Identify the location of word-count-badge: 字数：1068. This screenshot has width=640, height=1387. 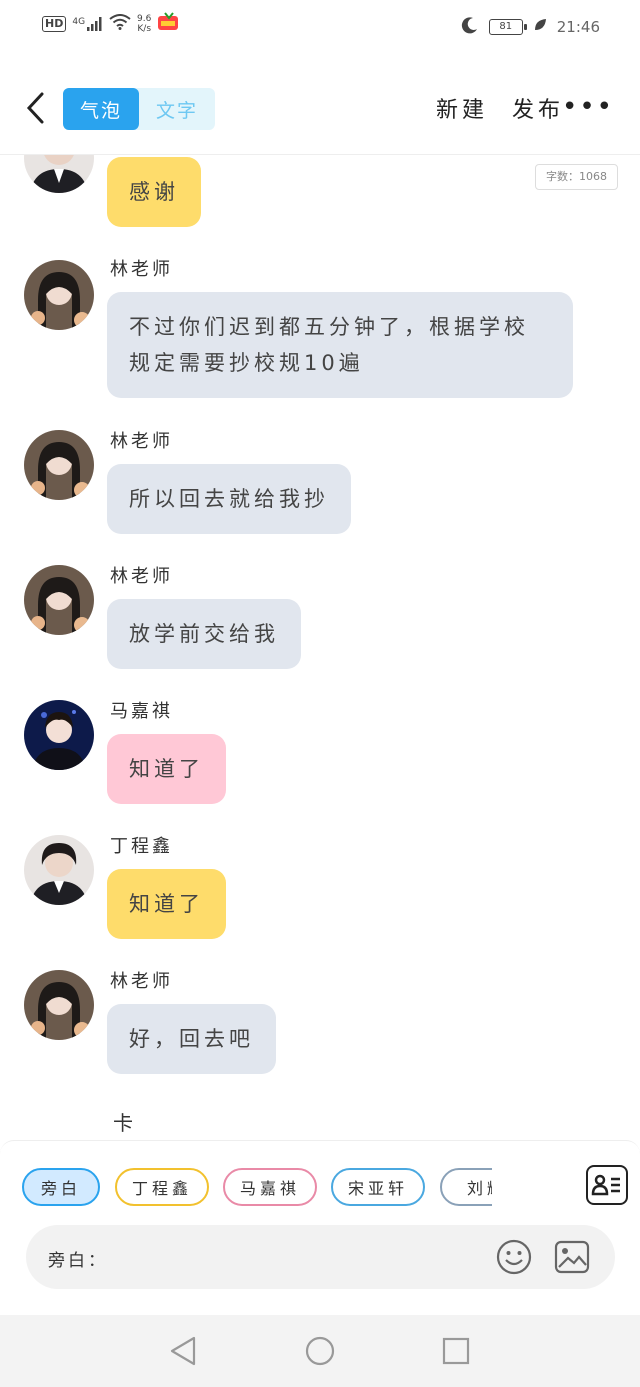
(576, 177).